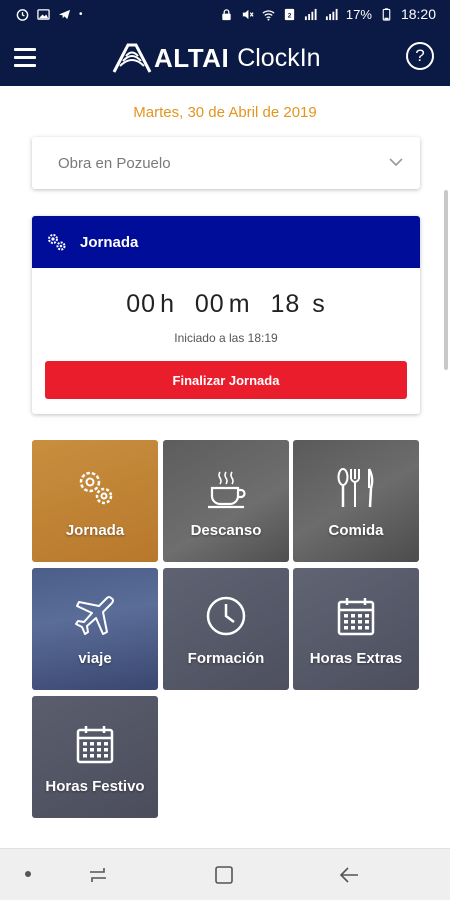  What do you see at coordinates (22, 14) in the screenshot?
I see `alarm-clock-icon` at bounding box center [22, 14].